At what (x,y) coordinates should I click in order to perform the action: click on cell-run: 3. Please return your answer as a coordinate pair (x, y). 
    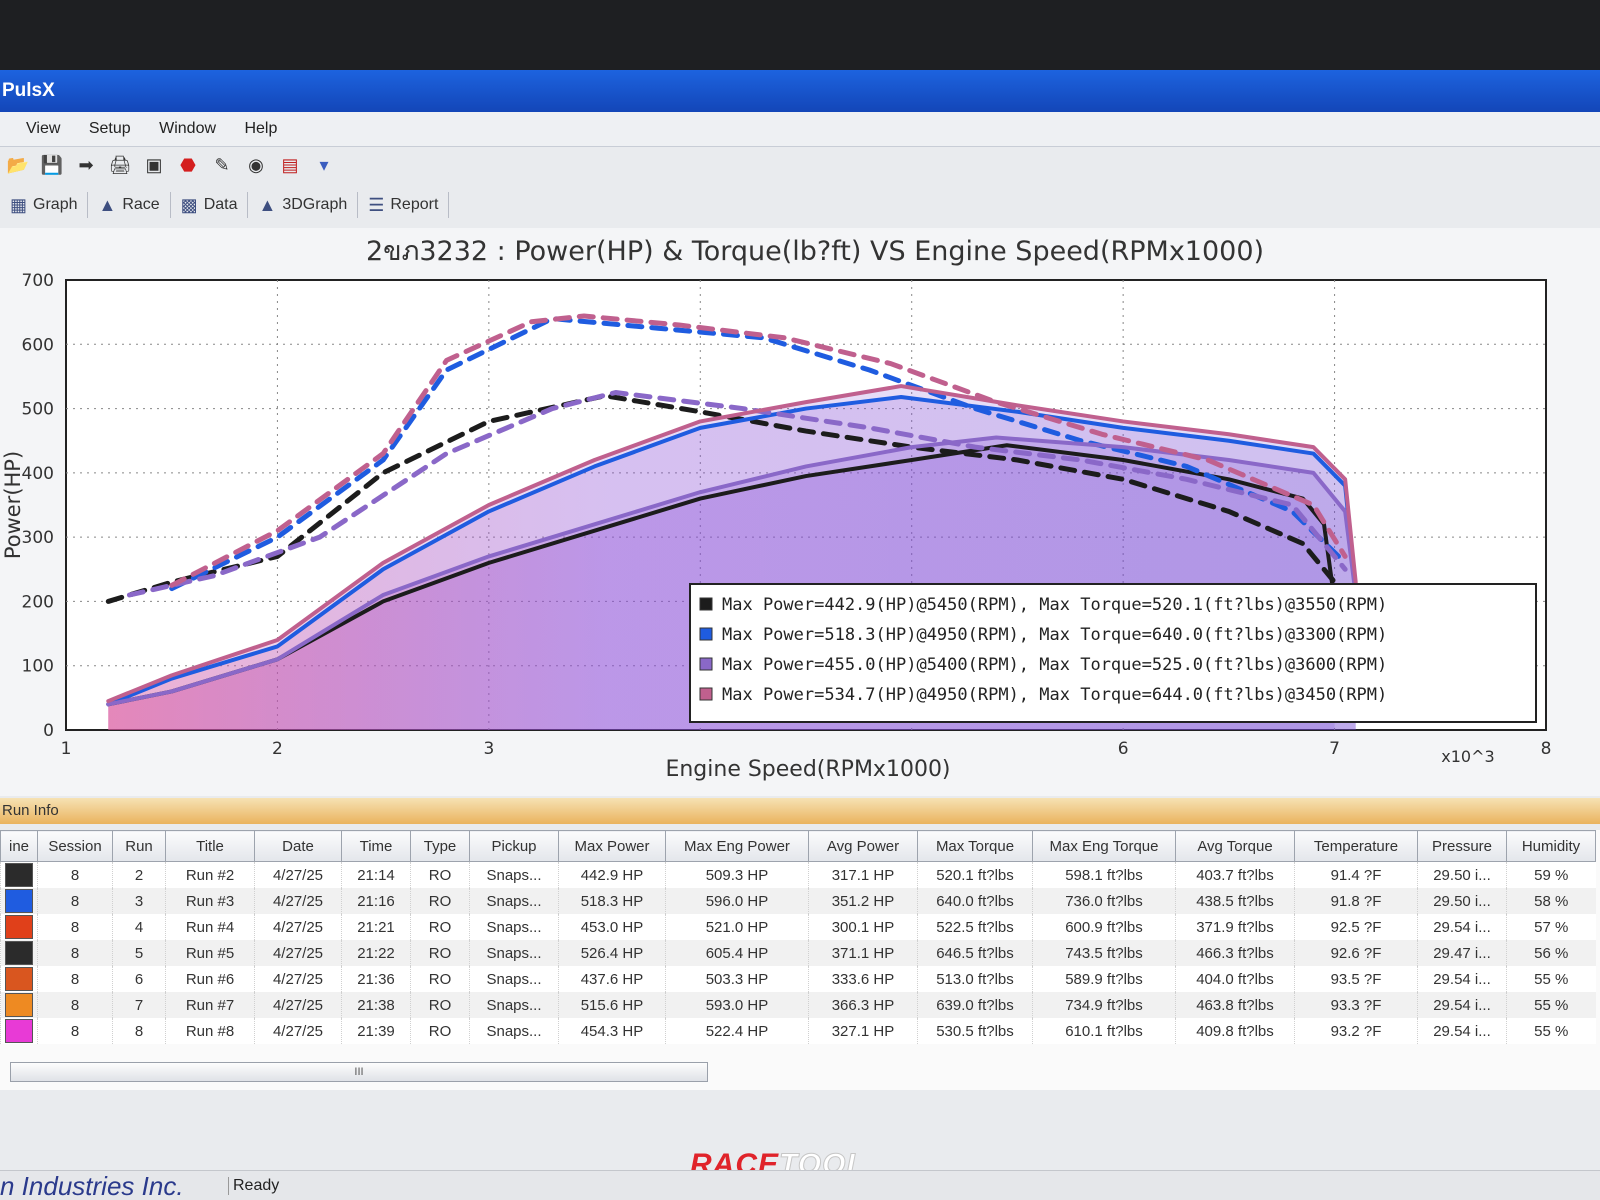
    Looking at the image, I should click on (139, 901).